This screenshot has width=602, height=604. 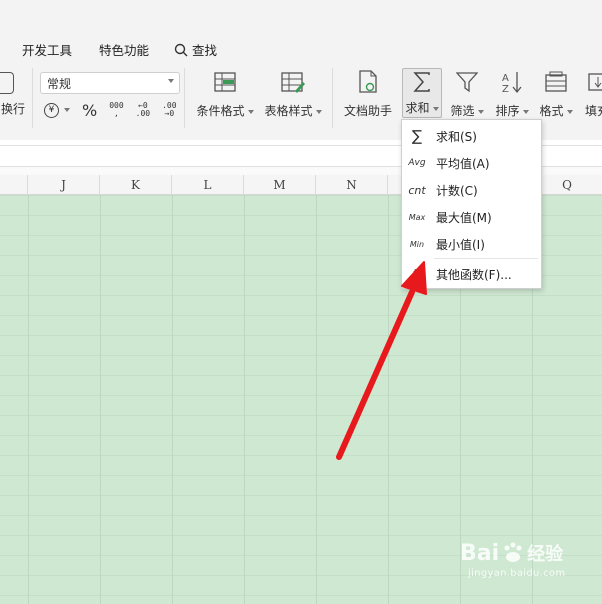 I want to click on number-format-row: ¥ % 000, ←0.00 .00 →0, so click(x=110, y=110).